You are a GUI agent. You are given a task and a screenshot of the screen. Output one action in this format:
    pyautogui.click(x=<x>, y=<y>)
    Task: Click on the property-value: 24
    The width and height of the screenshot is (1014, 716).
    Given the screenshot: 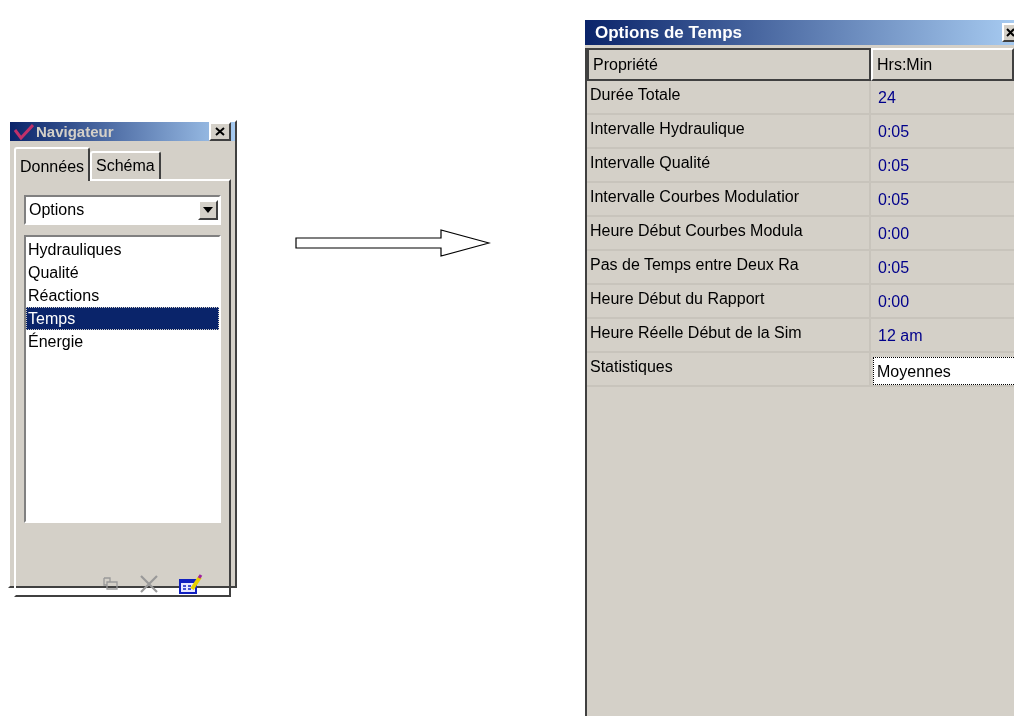 What is the action you would take?
    pyautogui.click(x=942, y=97)
    